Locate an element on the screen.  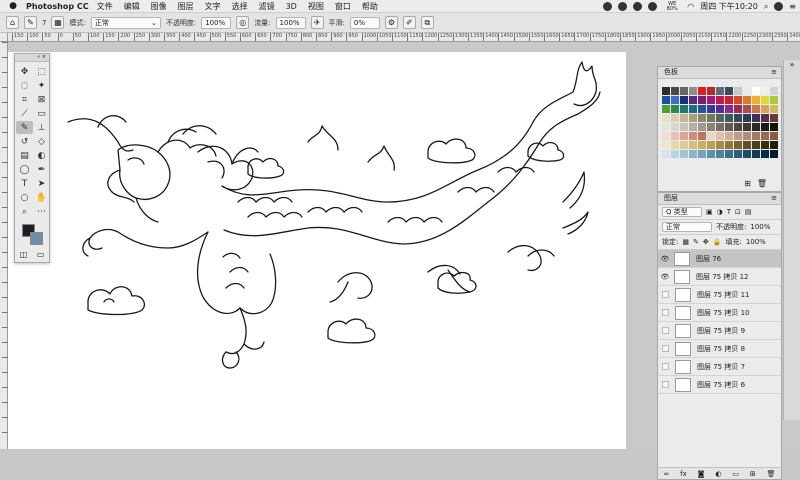
menu-edit: 编辑 is located at coordinates (132, 6).